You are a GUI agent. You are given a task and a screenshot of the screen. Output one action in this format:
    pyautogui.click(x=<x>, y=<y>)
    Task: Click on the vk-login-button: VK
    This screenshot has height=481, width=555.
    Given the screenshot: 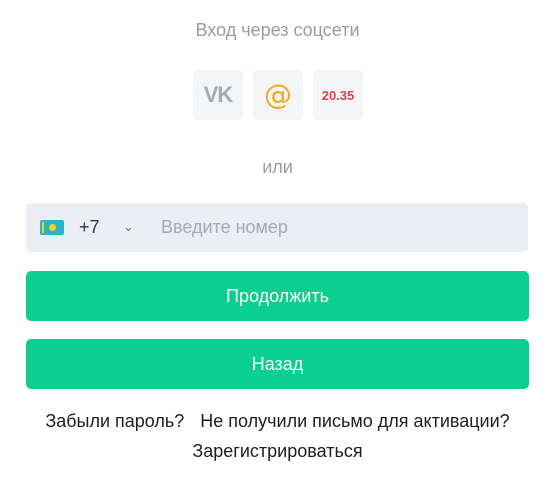 What is the action you would take?
    pyautogui.click(x=218, y=95)
    